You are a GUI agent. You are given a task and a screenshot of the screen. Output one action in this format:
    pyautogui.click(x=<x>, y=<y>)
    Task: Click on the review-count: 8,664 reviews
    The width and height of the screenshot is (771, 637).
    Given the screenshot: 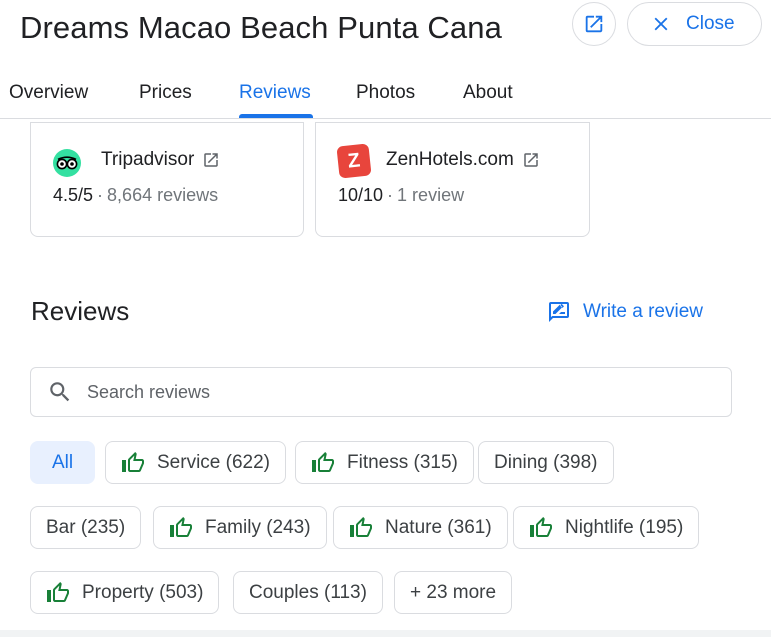 What is the action you would take?
    pyautogui.click(x=163, y=195)
    